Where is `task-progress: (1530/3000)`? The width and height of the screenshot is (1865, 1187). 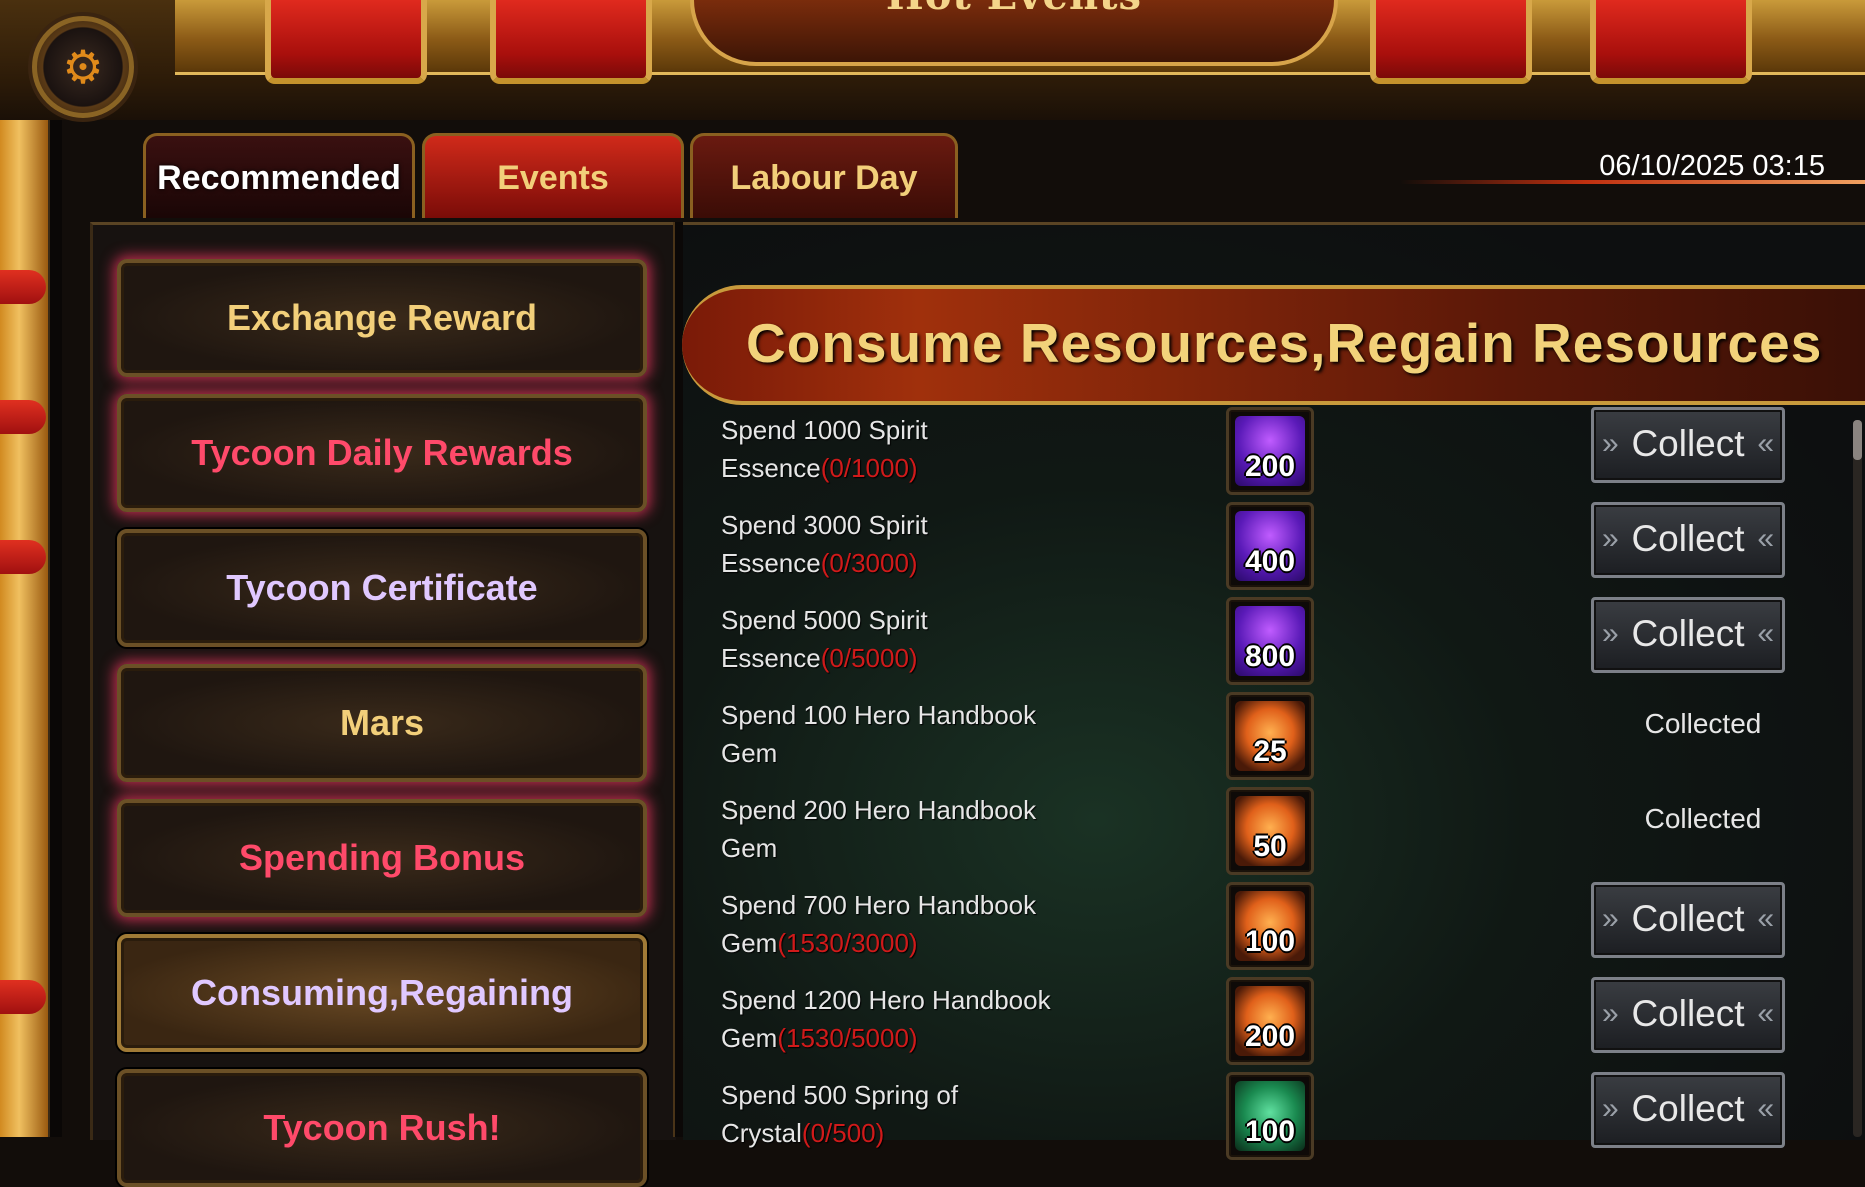 task-progress: (1530/3000) is located at coordinates (847, 943).